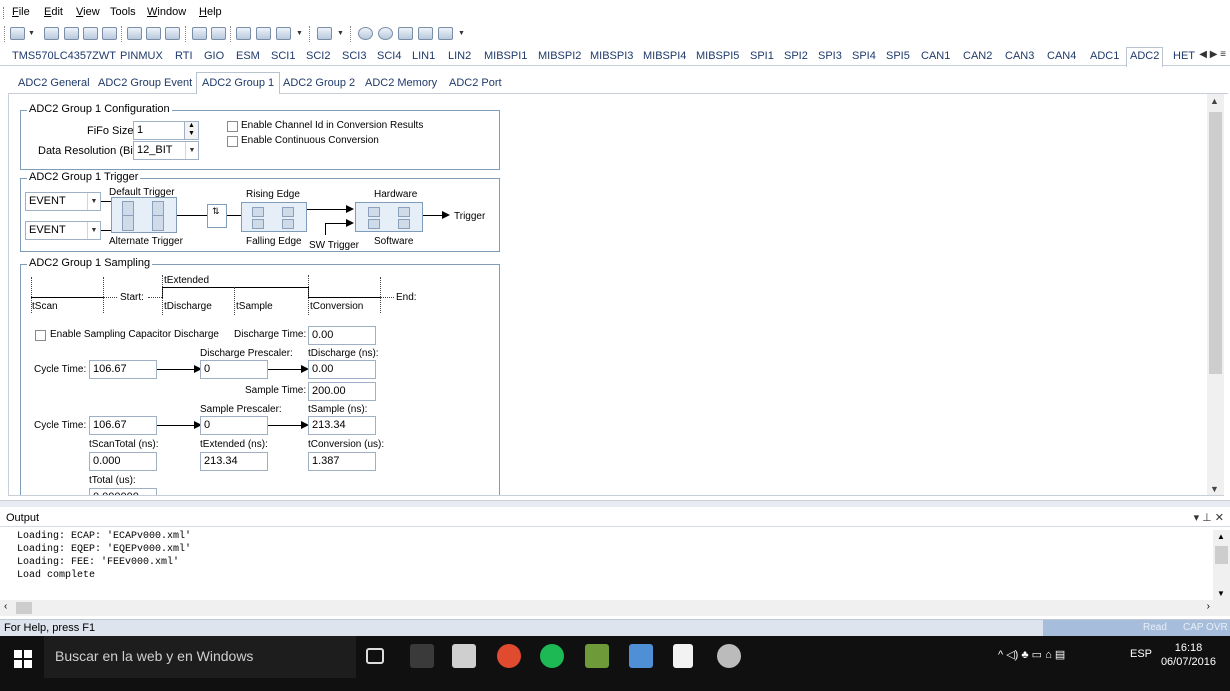 This screenshot has height=691, width=1230. I want to click on textended-ns-input: 213.34, so click(234, 461).